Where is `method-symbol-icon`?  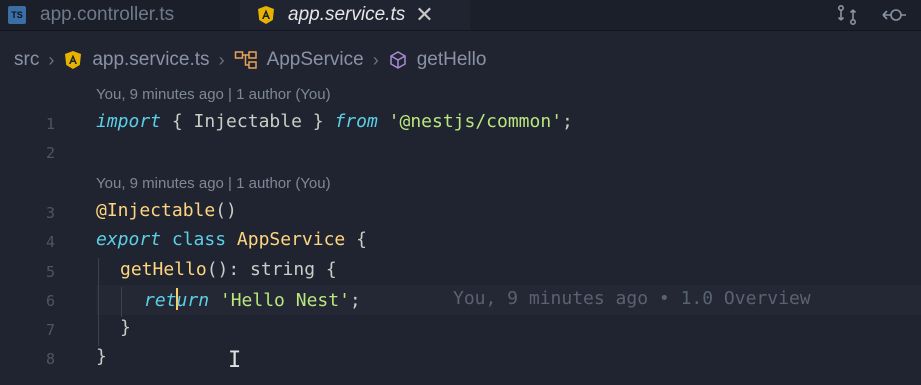
method-symbol-icon is located at coordinates (398, 60).